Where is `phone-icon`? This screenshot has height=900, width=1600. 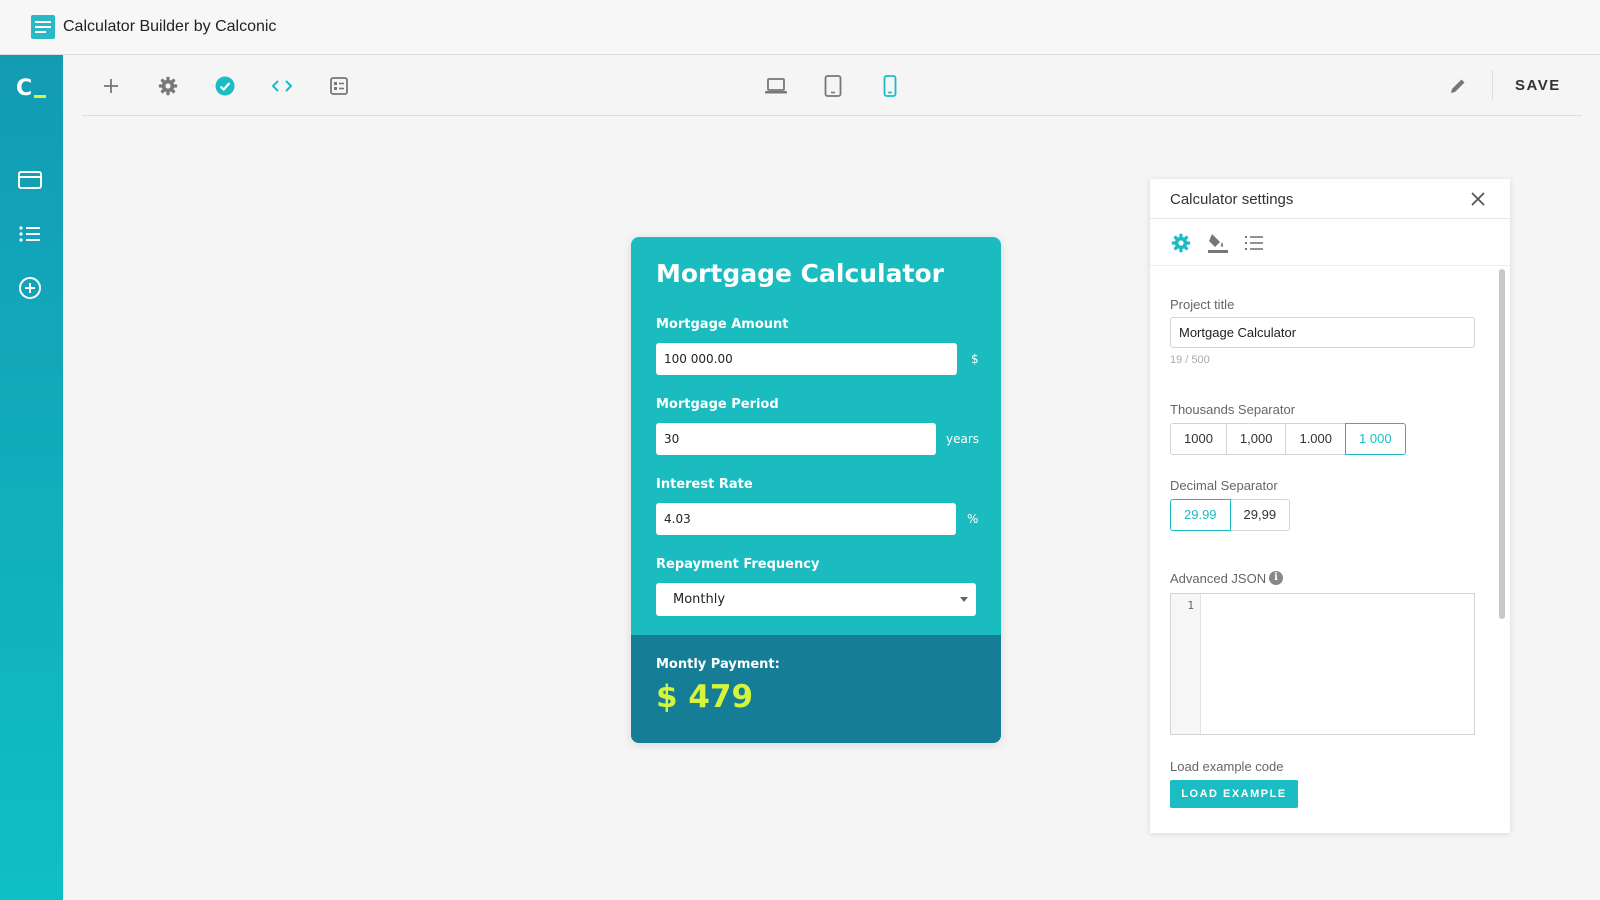
phone-icon is located at coordinates (890, 86).